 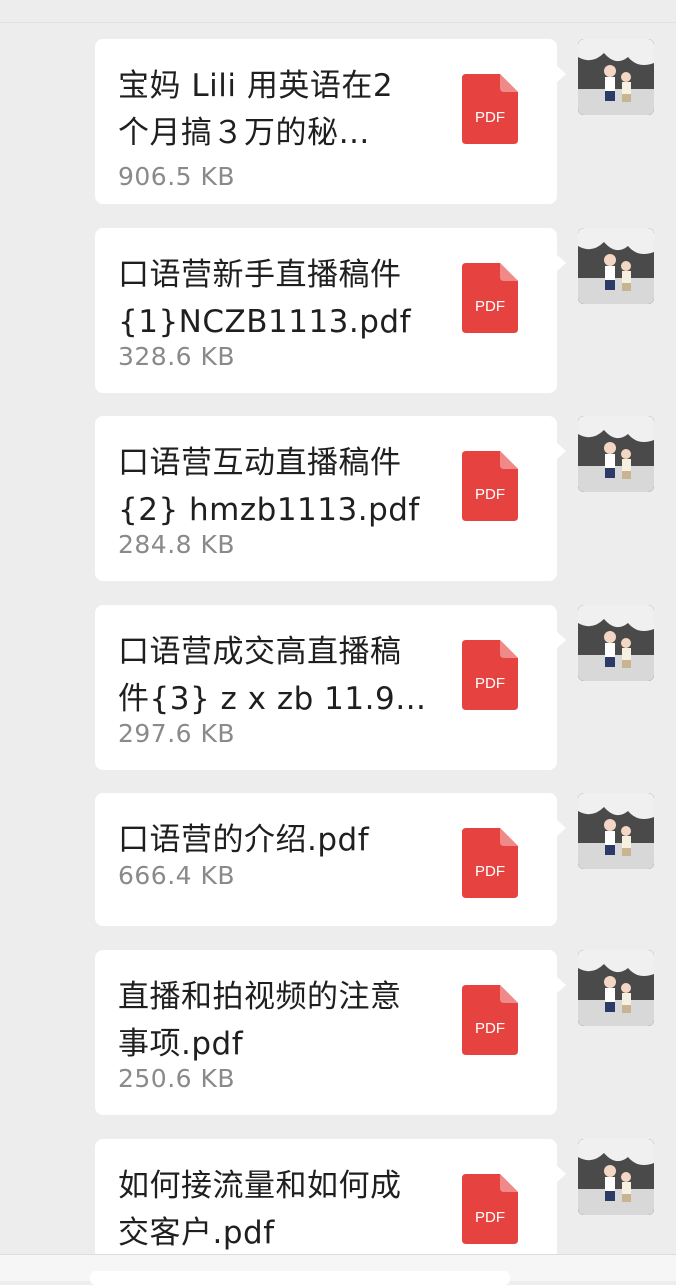 I want to click on top-divider, so click(x=338, y=11).